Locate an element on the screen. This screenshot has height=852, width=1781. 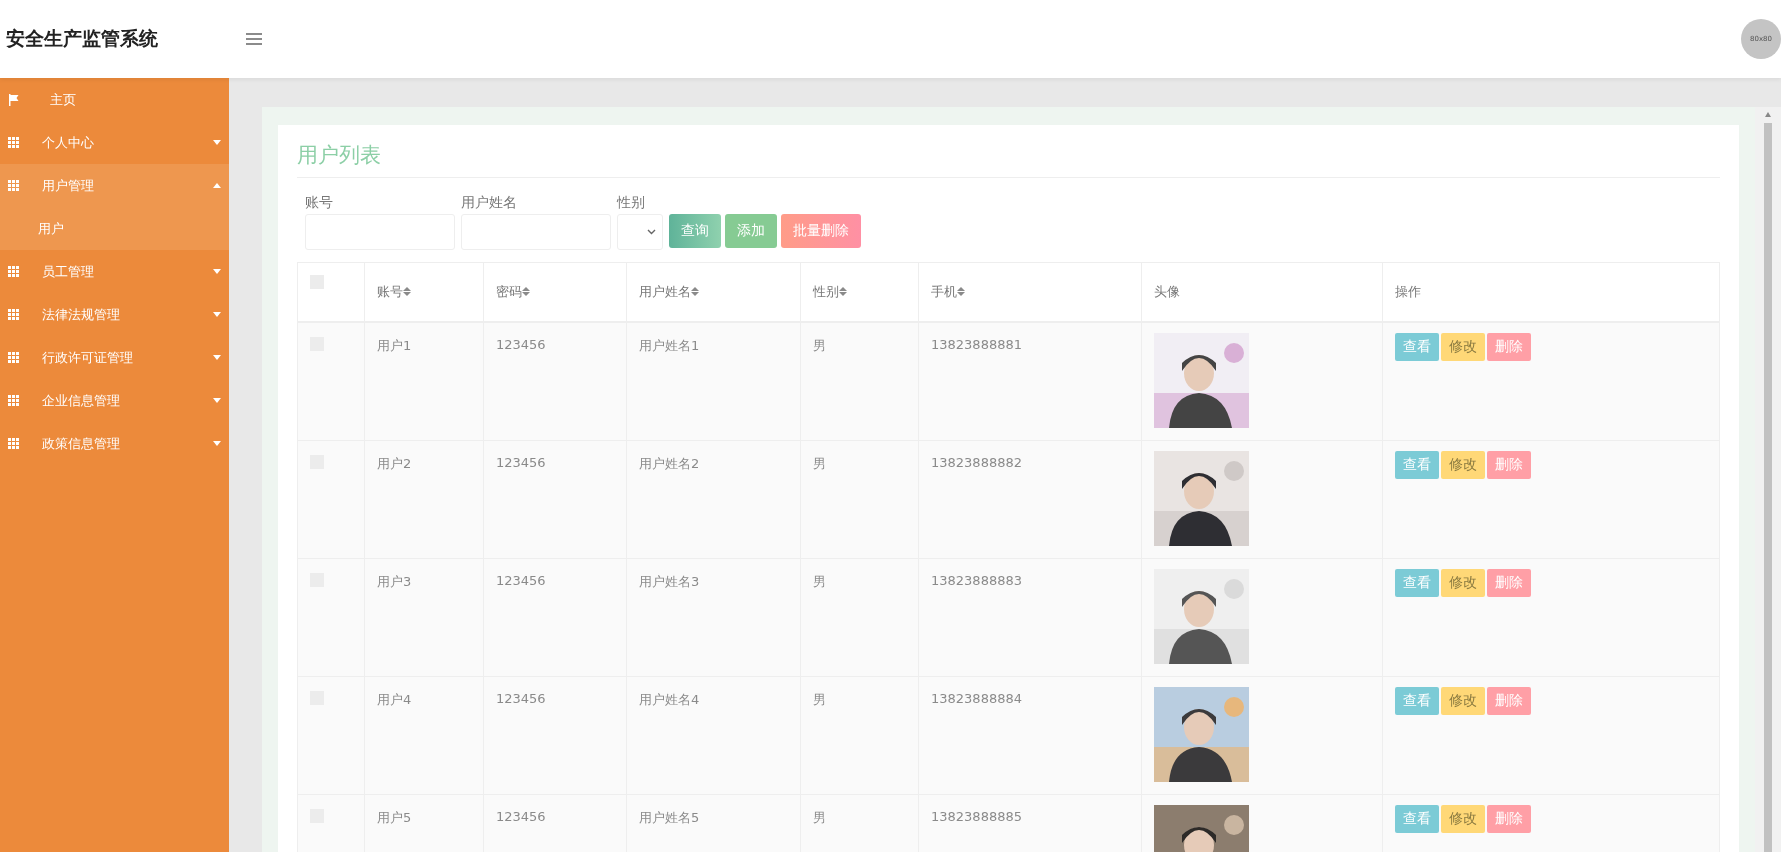
sidebar-item: 个人中心 is located at coordinates (114, 142).